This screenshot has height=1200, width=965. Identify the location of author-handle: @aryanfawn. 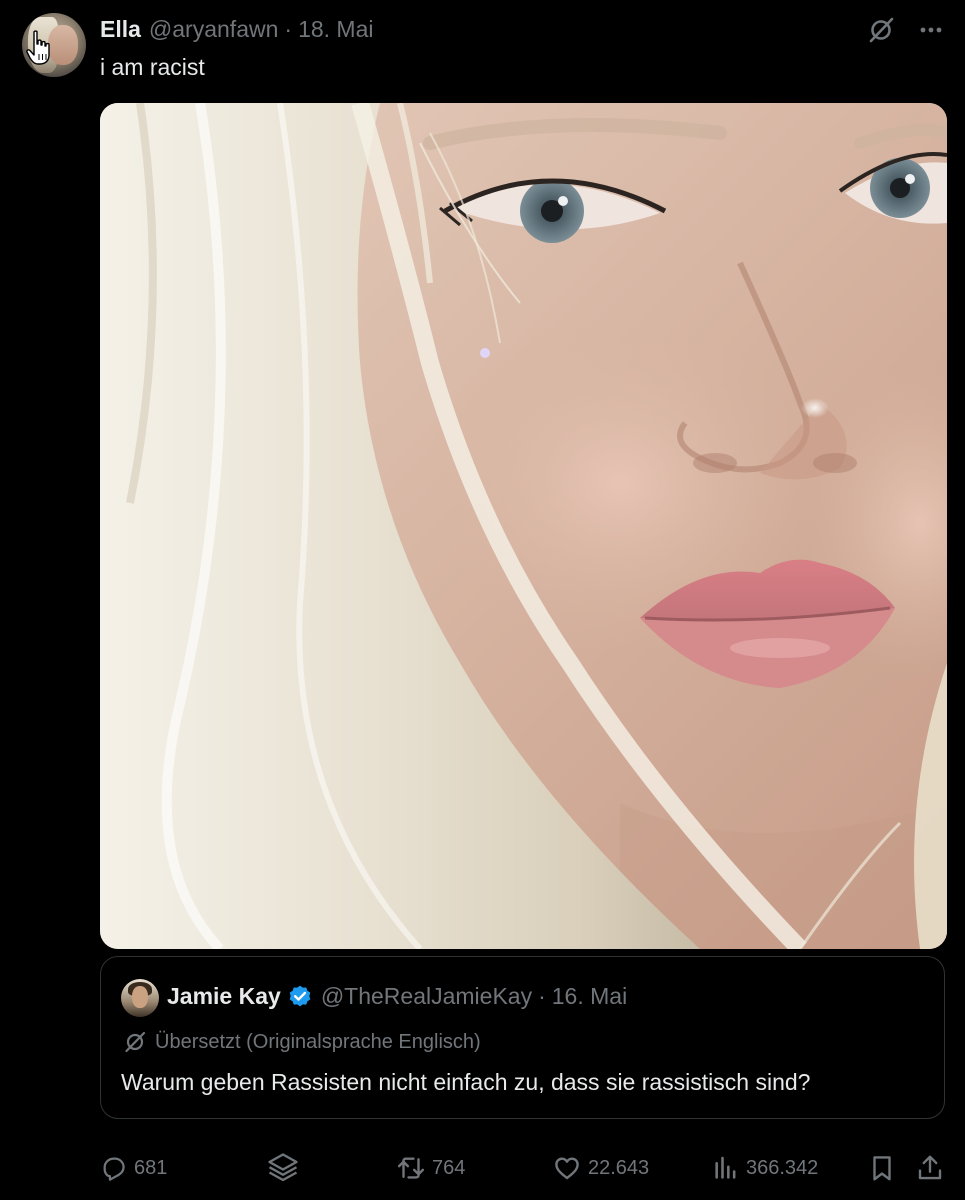
(213, 29).